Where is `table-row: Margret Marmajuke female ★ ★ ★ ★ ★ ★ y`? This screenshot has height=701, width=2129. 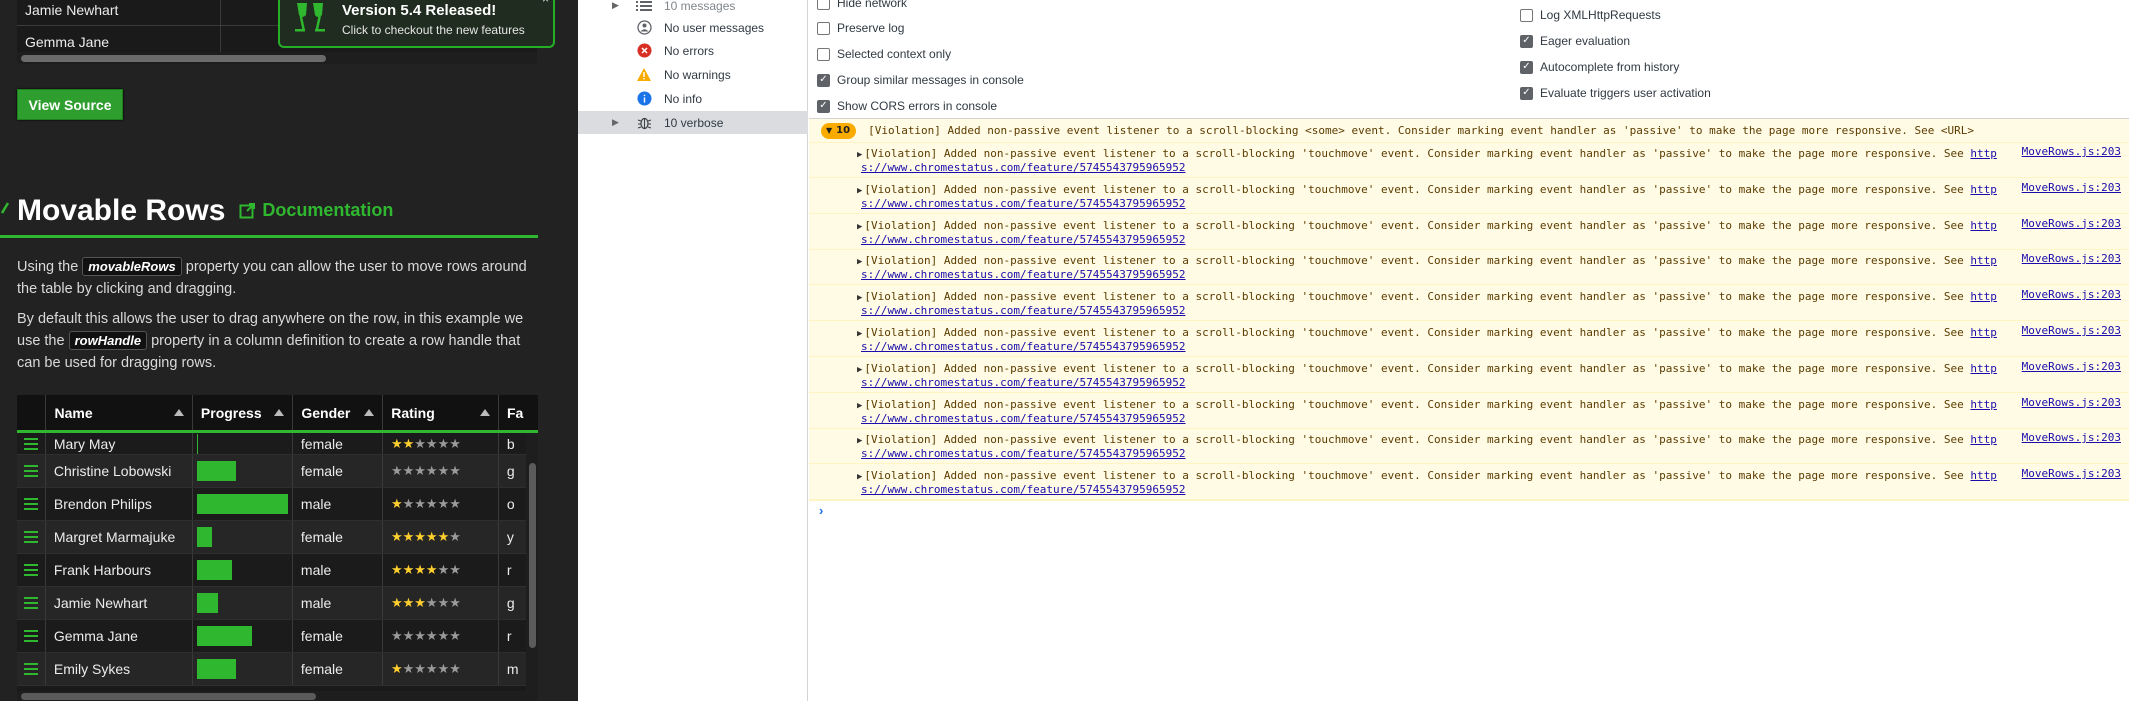
table-row: Margret Marmajuke female ★ ★ ★ ★ ★ ★ y is located at coordinates (277, 537).